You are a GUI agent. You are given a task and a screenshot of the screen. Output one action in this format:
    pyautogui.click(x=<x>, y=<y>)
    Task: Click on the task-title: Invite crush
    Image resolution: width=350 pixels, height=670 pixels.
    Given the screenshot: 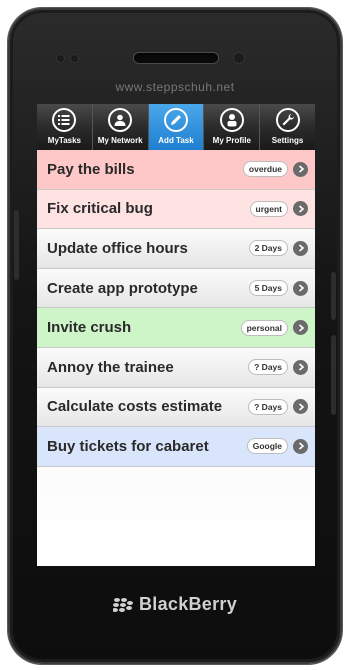 What is the action you would take?
    pyautogui.click(x=89, y=328)
    